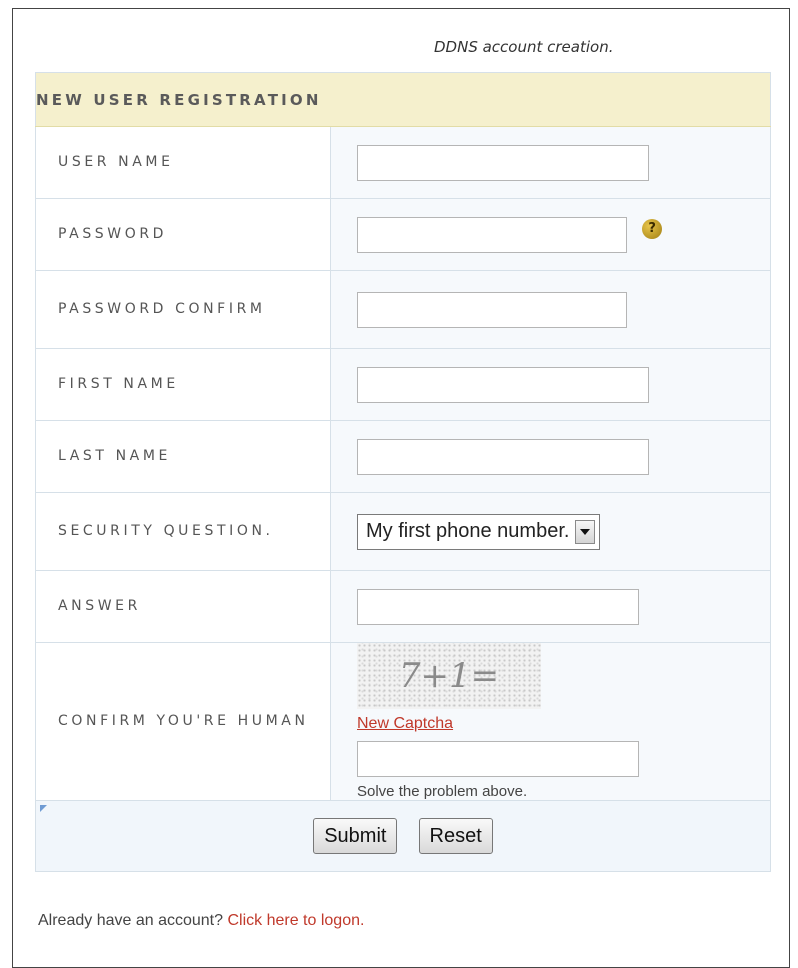 The image size is (798, 968). I want to click on security-question-select: My first phone number., so click(479, 531).